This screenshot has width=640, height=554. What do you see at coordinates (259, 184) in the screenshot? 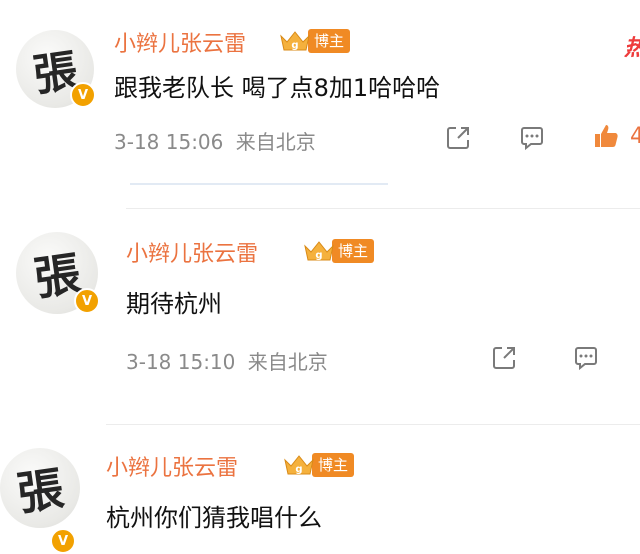
I see `reply-divider` at bounding box center [259, 184].